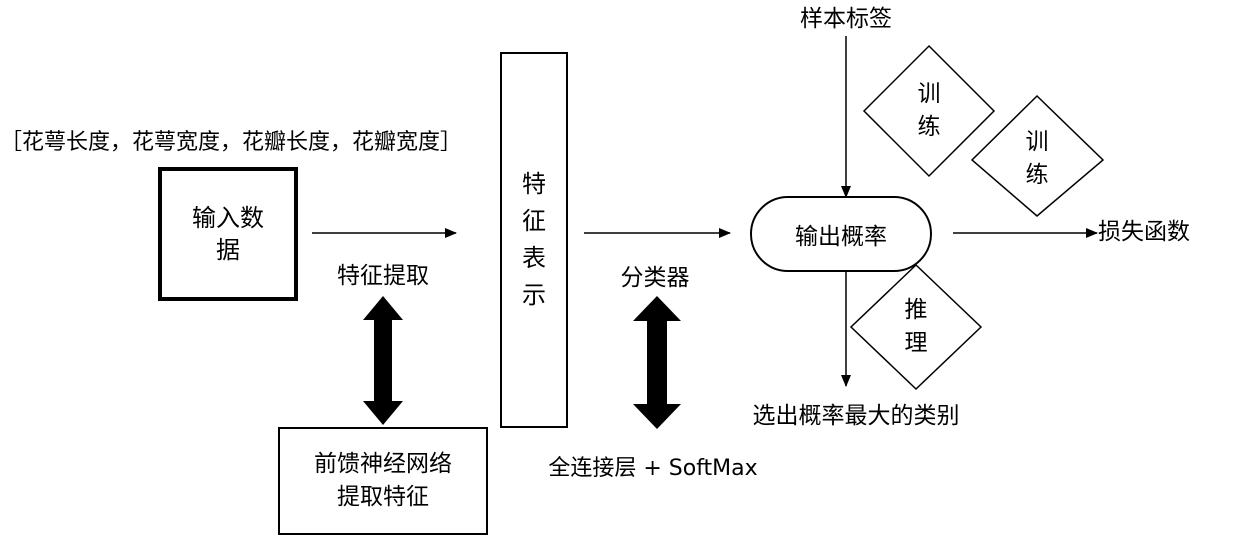 This screenshot has height=542, width=1244. Describe the element at coordinates (653, 468) in the screenshot. I see `fc-softmax-label: 全连接层 + SoftMax` at that location.